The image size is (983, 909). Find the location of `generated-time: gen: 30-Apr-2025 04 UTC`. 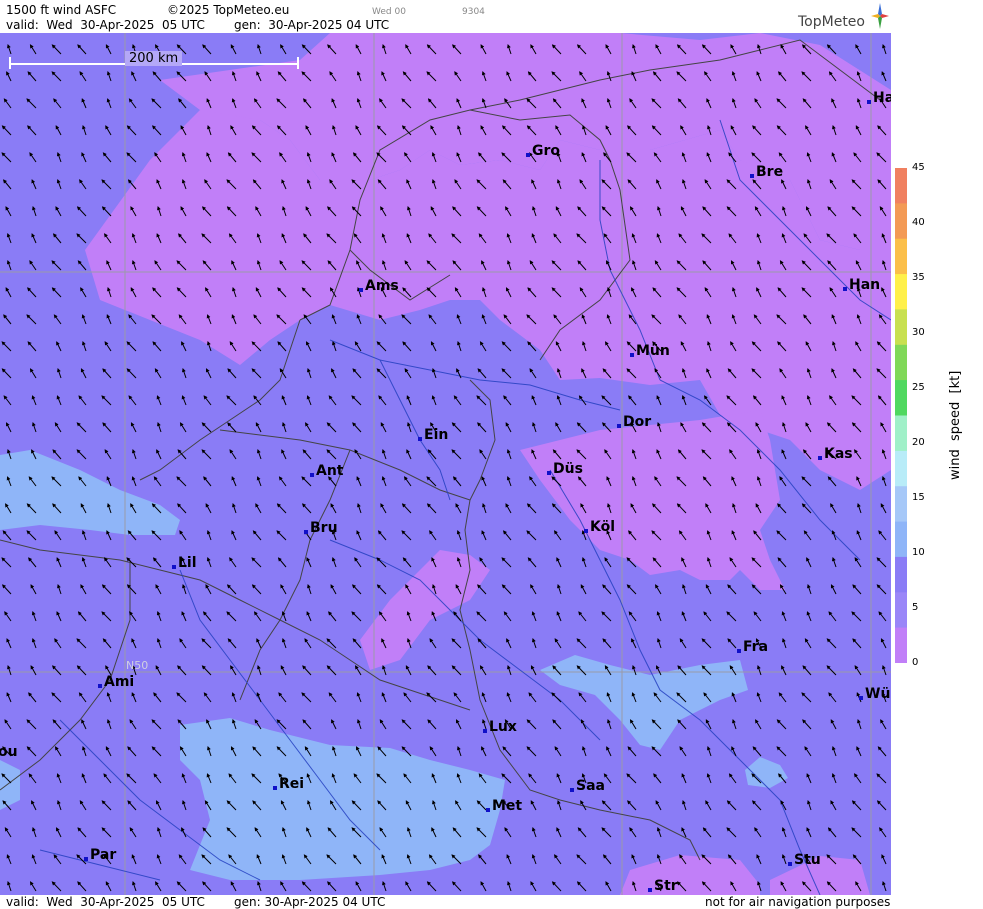

generated-time: gen: 30-Apr-2025 04 UTC is located at coordinates (312, 25).